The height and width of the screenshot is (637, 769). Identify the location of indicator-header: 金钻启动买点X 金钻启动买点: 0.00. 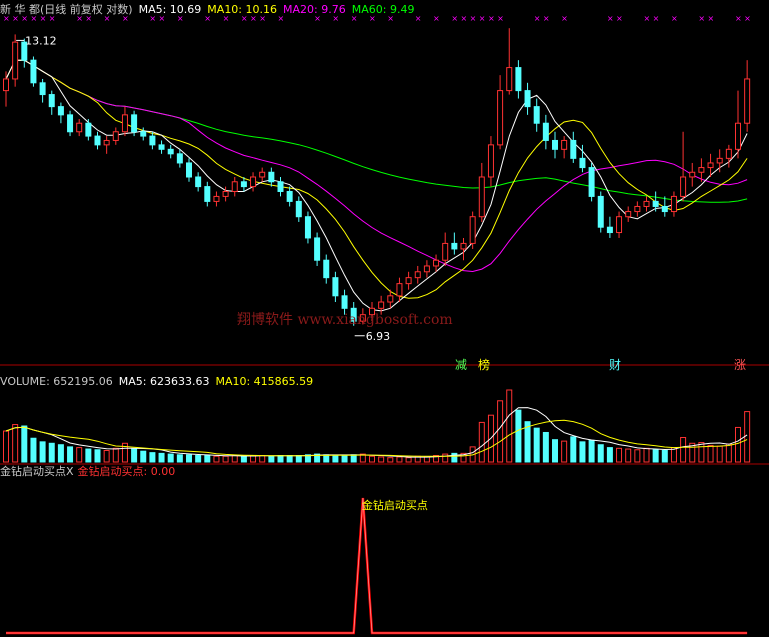
(90, 471).